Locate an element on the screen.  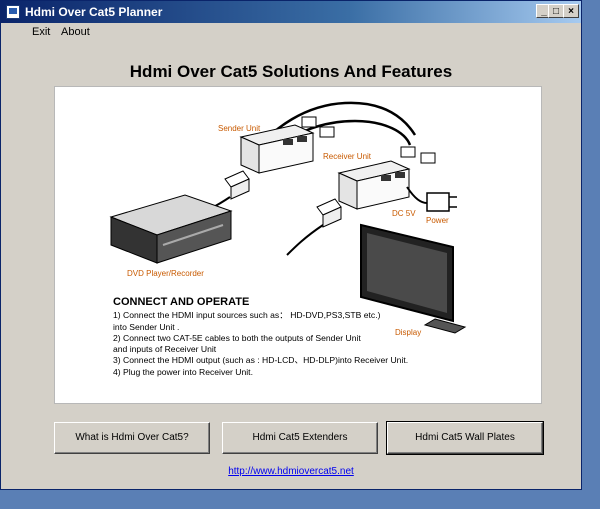
dc-5v-label: DC 5V is located at coordinates (404, 213).